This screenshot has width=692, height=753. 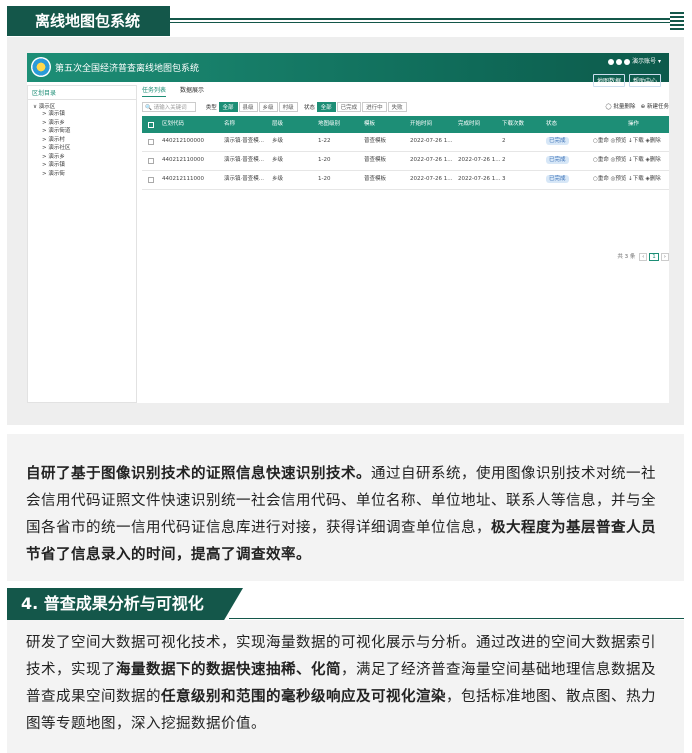 I want to click on col-zoom: 地图级别, so click(x=329, y=124).